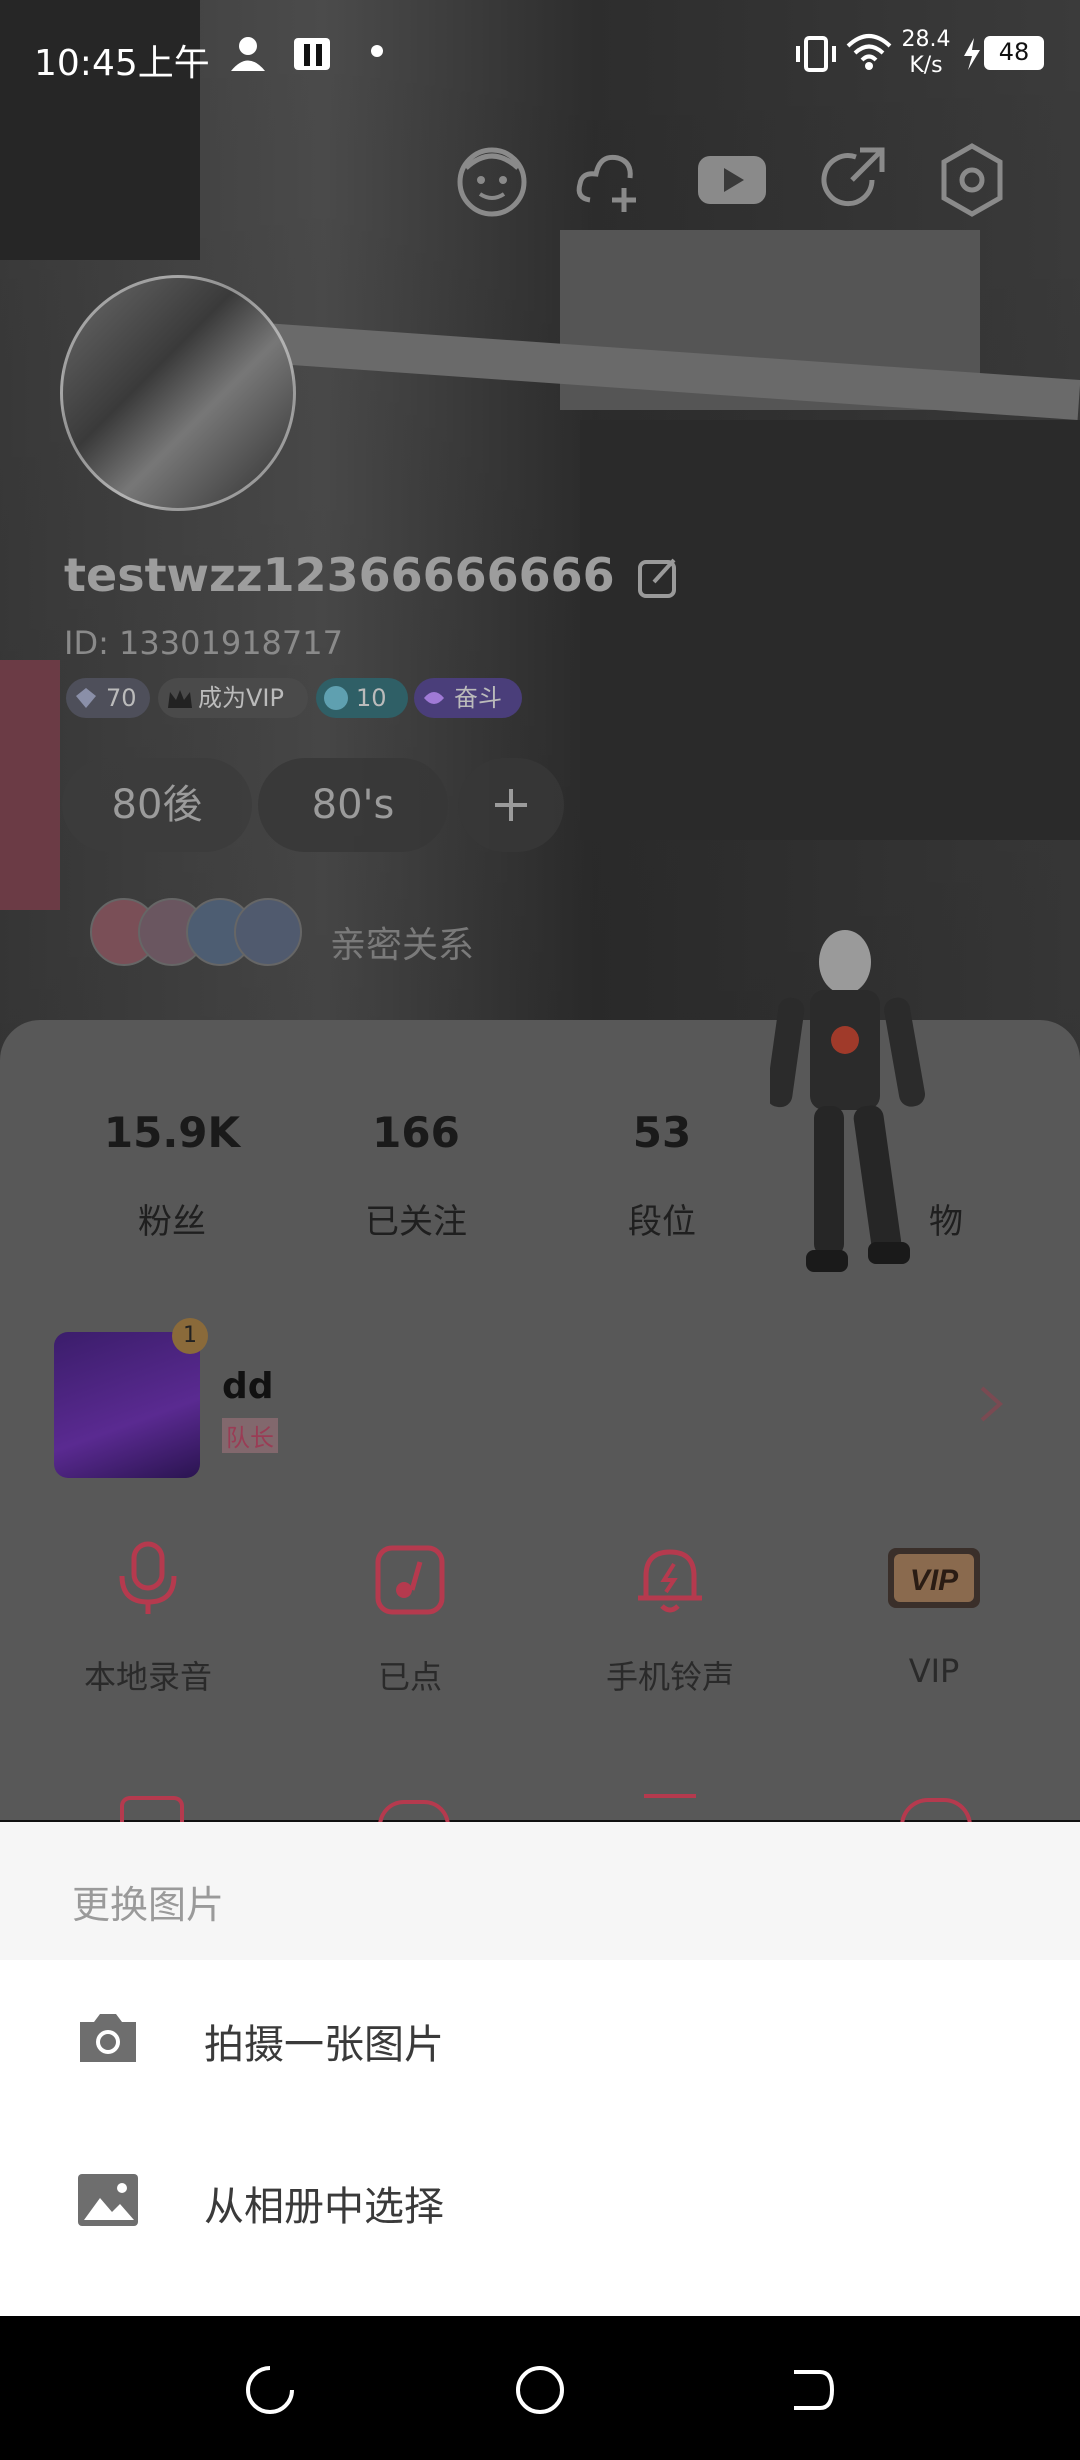 The image size is (1080, 2460). Describe the element at coordinates (816, 54) in the screenshot. I see `vibrate-icon` at that location.